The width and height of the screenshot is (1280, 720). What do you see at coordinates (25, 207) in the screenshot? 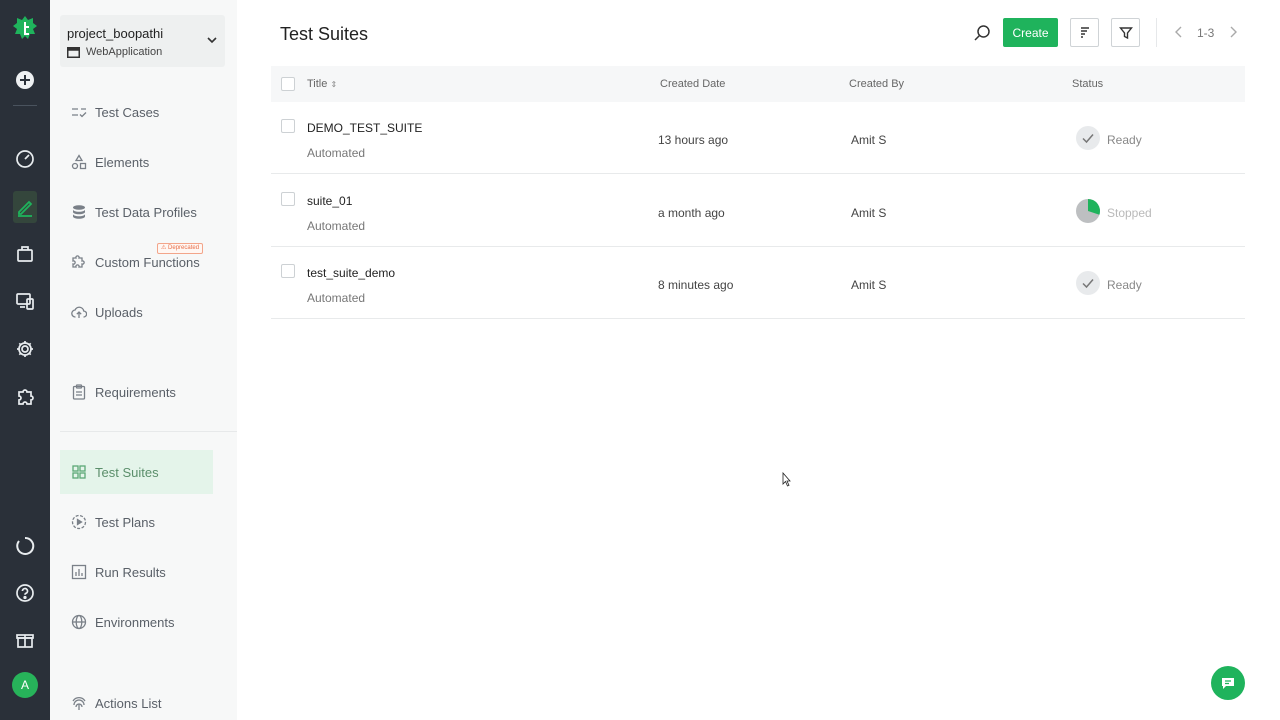
I see `edit-icon` at bounding box center [25, 207].